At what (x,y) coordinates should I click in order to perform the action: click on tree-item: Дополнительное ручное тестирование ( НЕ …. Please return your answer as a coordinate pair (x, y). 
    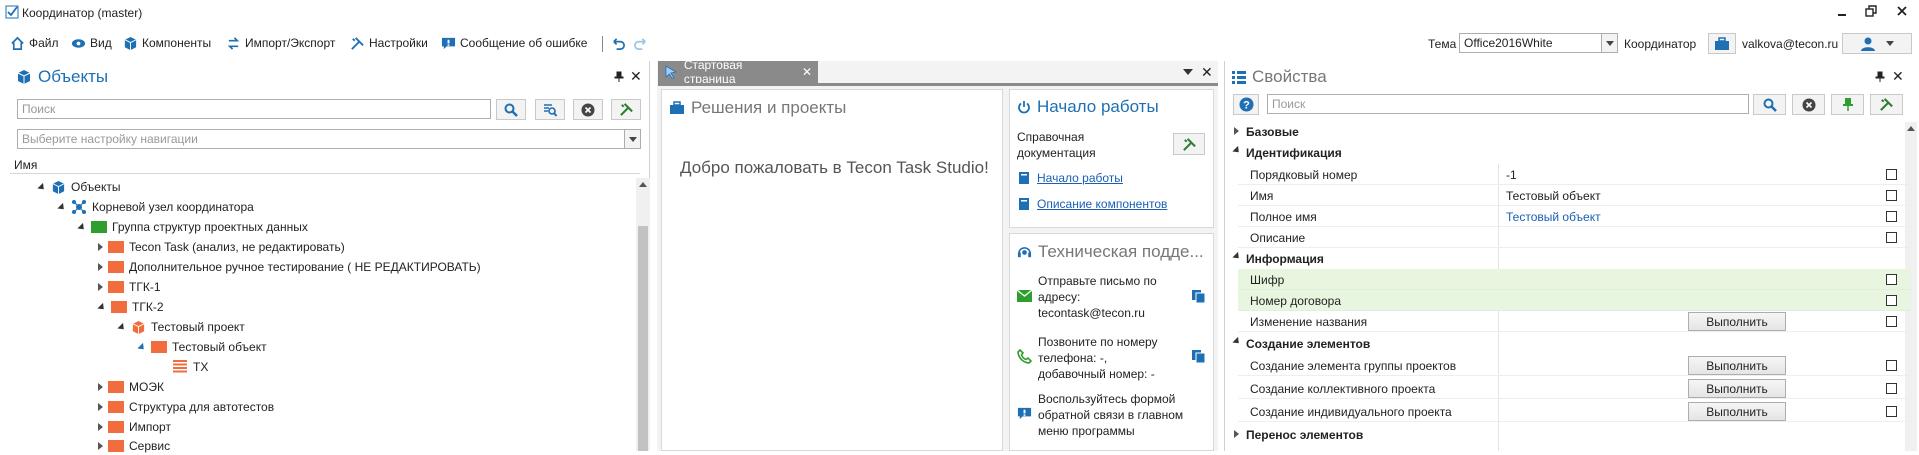
    Looking at the image, I should click on (289, 267).